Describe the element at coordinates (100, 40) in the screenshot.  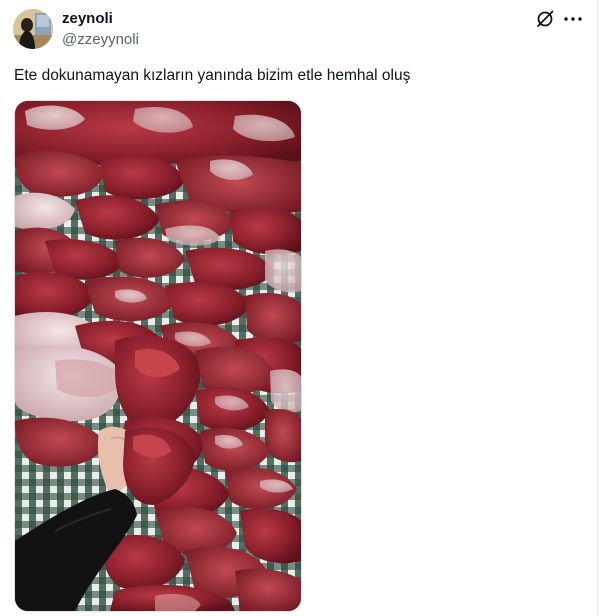
I see `handle: @zzeyynoli` at that location.